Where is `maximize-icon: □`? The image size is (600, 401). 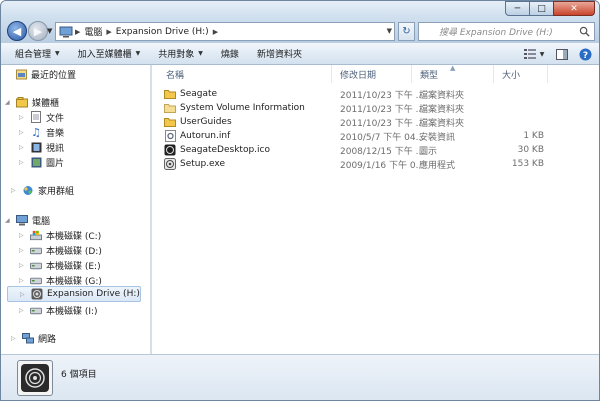
maximize-icon: □ is located at coordinates (541, 8).